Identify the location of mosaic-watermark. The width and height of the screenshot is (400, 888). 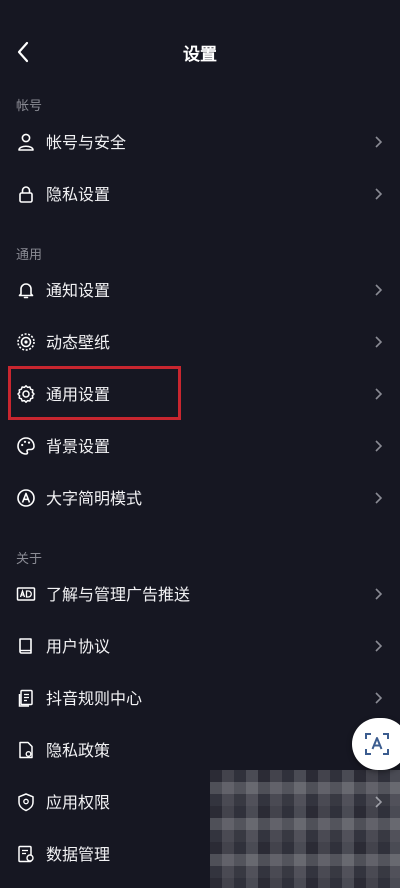
(305, 829).